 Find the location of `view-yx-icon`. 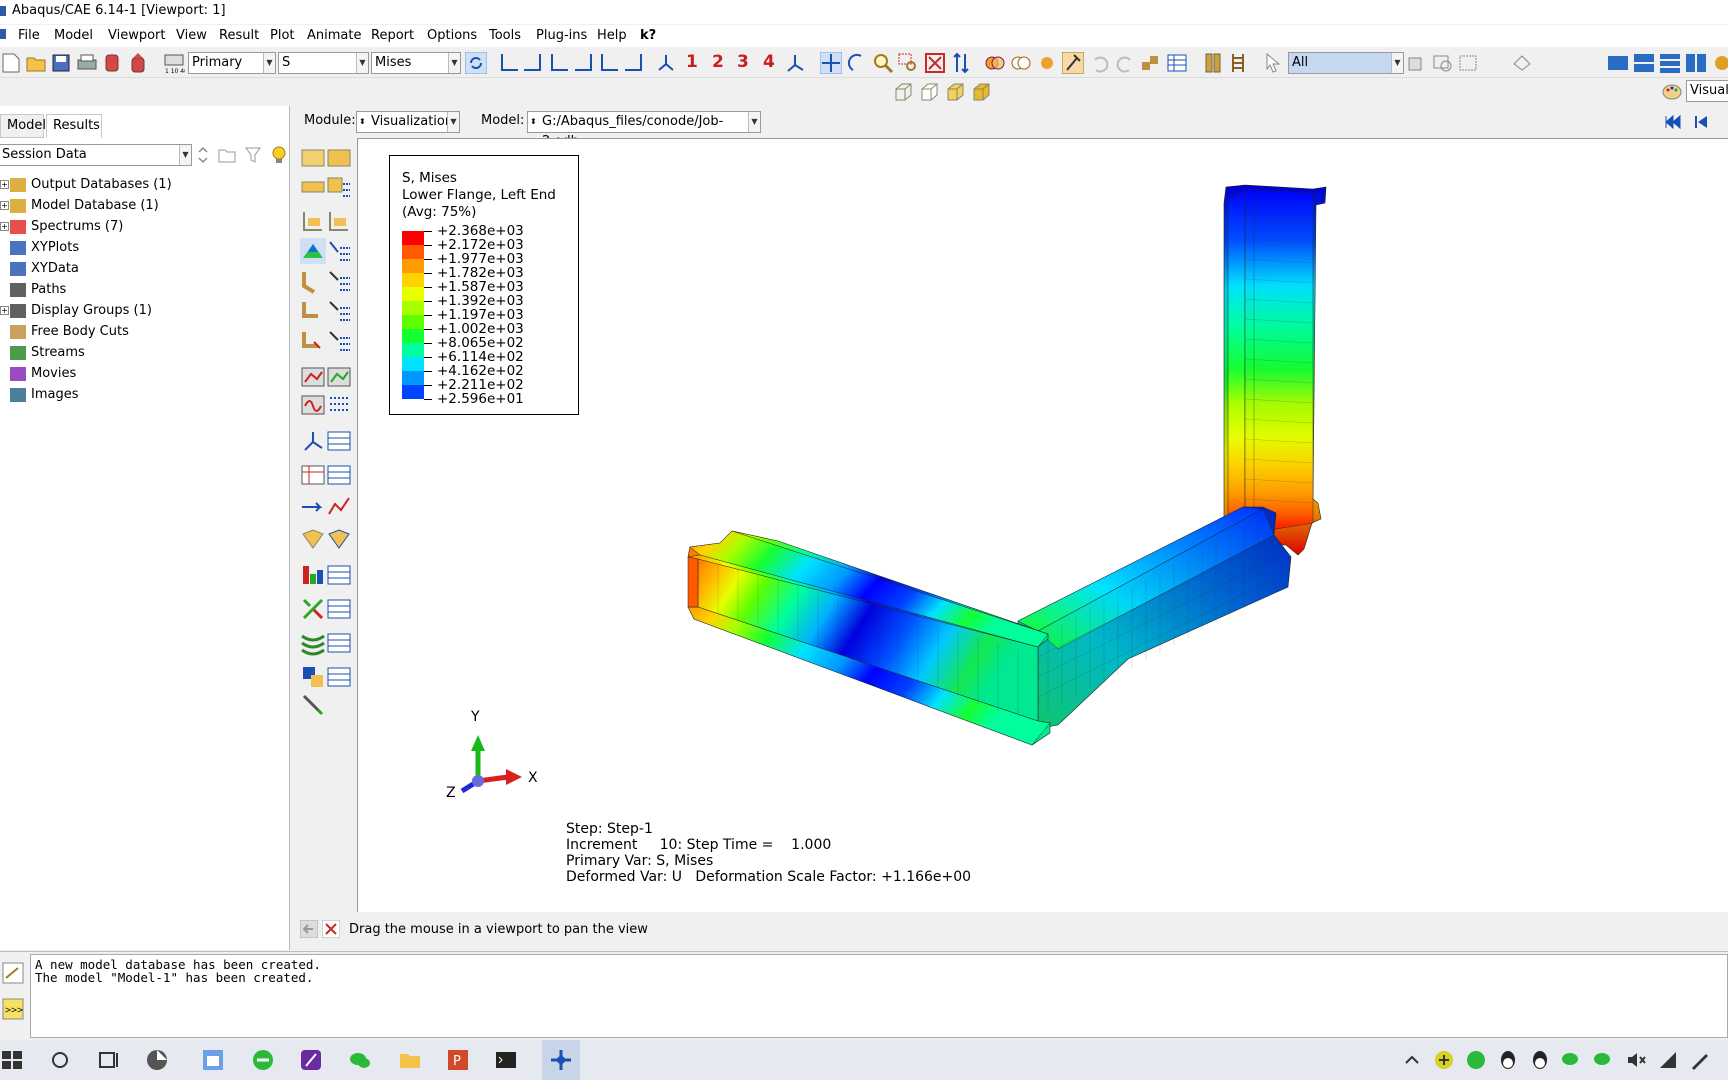

view-yx-icon is located at coordinates (533, 63).